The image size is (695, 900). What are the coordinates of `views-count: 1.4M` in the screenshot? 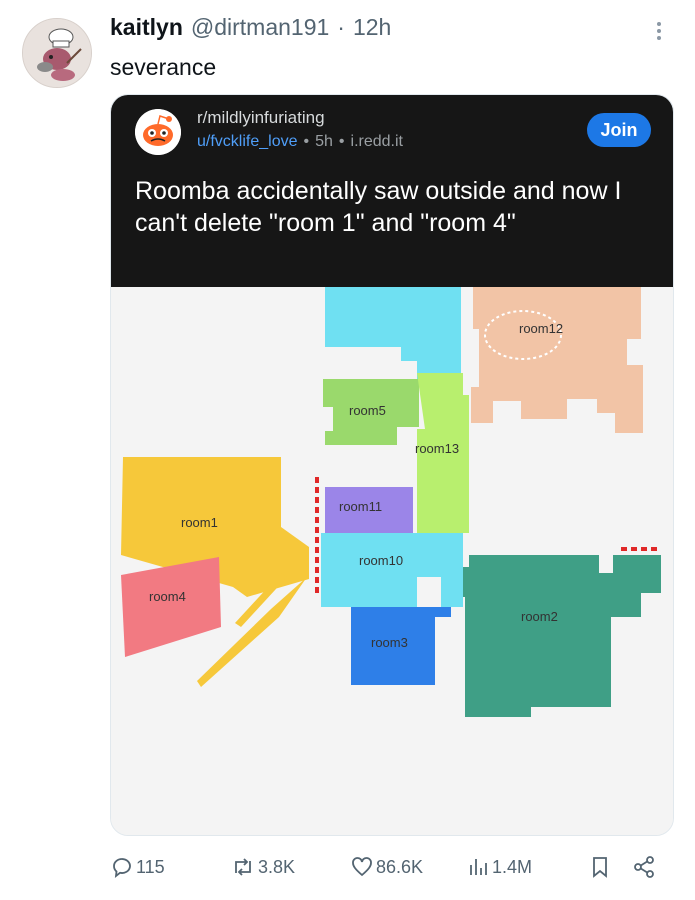 It's located at (512, 866).